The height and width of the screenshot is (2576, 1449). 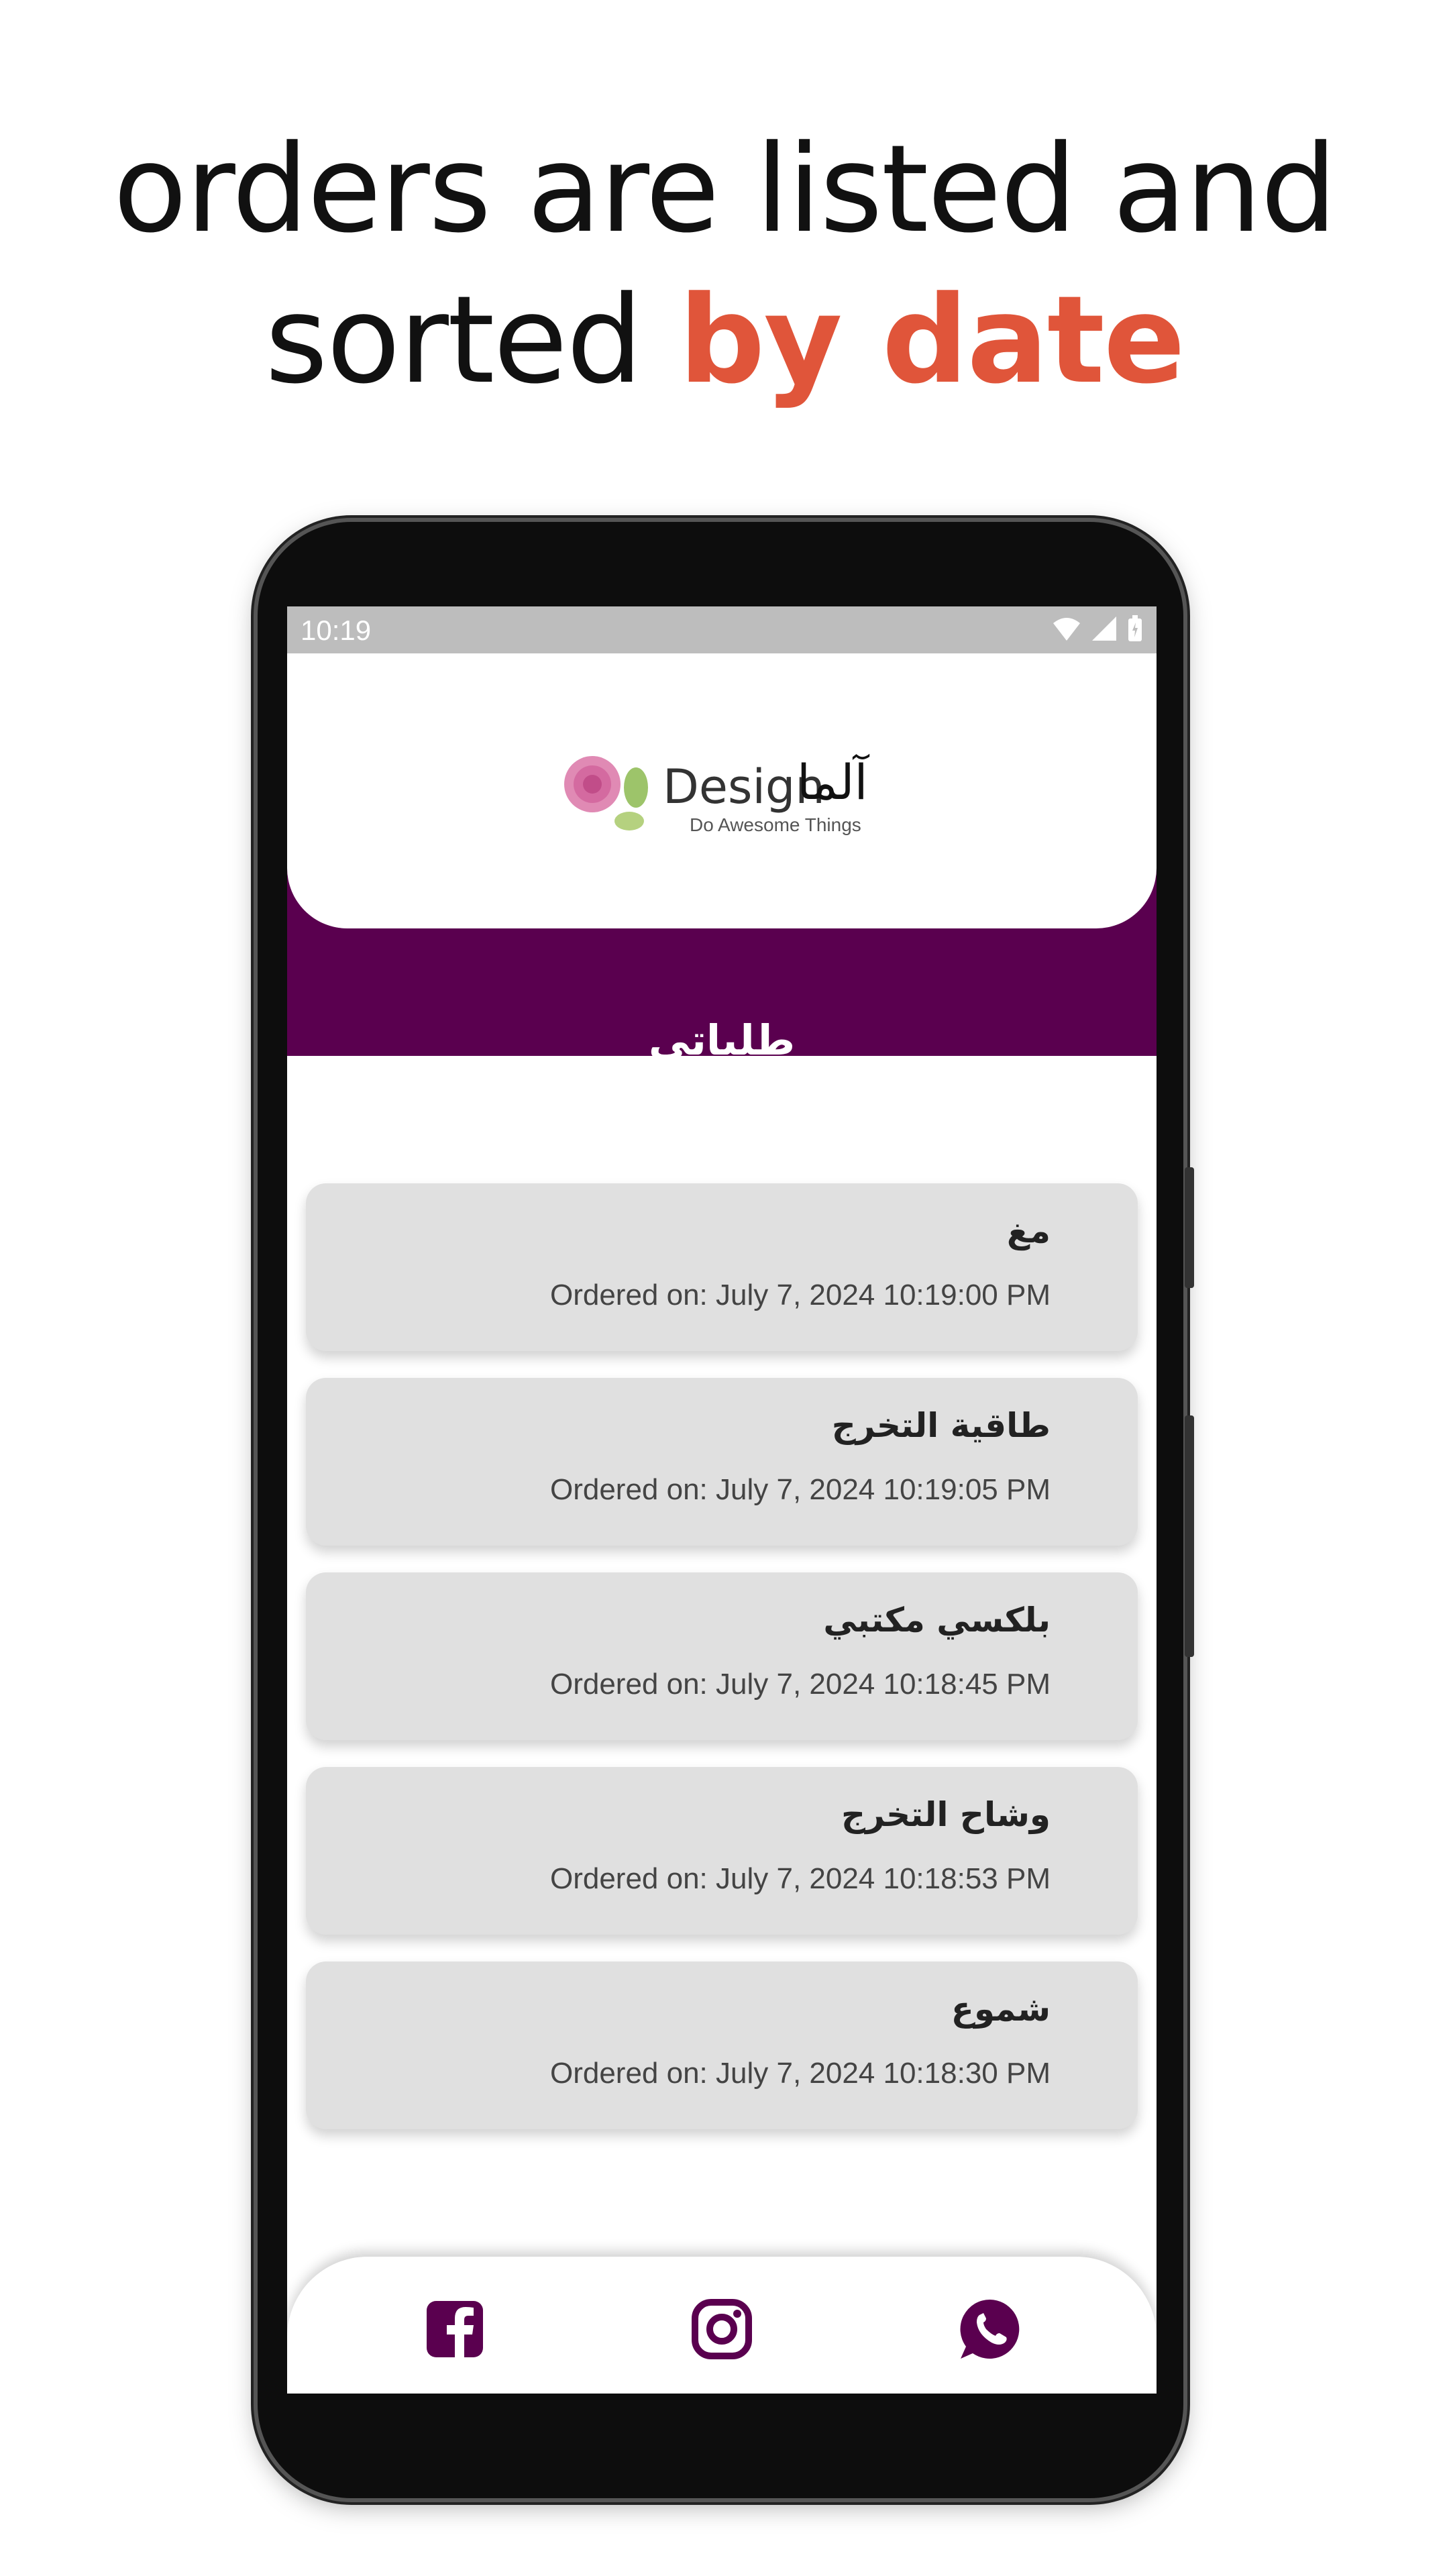 I want to click on headline-line-1: orders are listed and, so click(x=725, y=189).